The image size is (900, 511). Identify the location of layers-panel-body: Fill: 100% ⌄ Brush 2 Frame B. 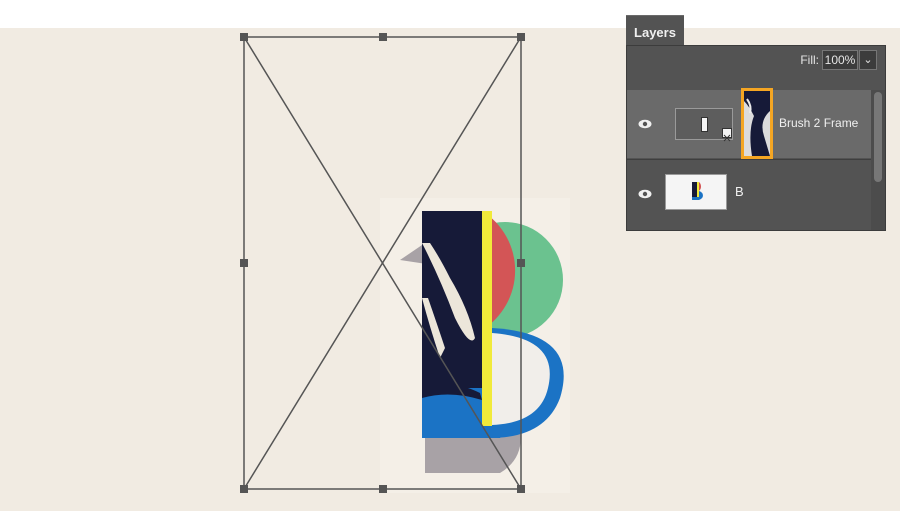
(756, 138).